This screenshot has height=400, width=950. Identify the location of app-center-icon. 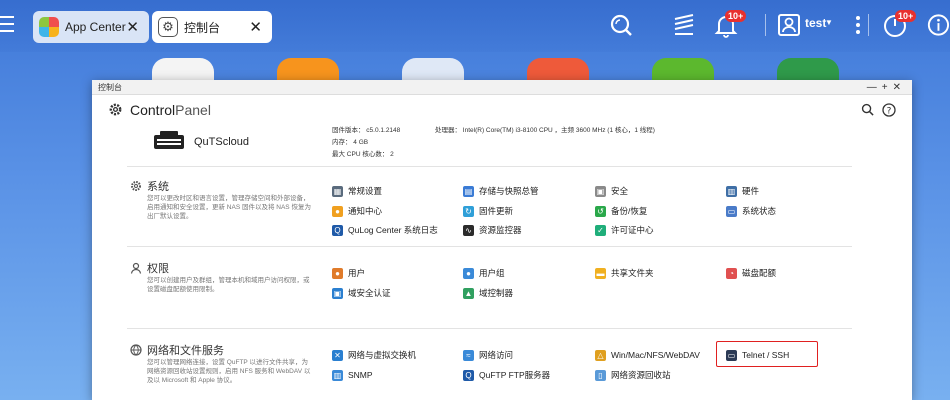
(49, 27).